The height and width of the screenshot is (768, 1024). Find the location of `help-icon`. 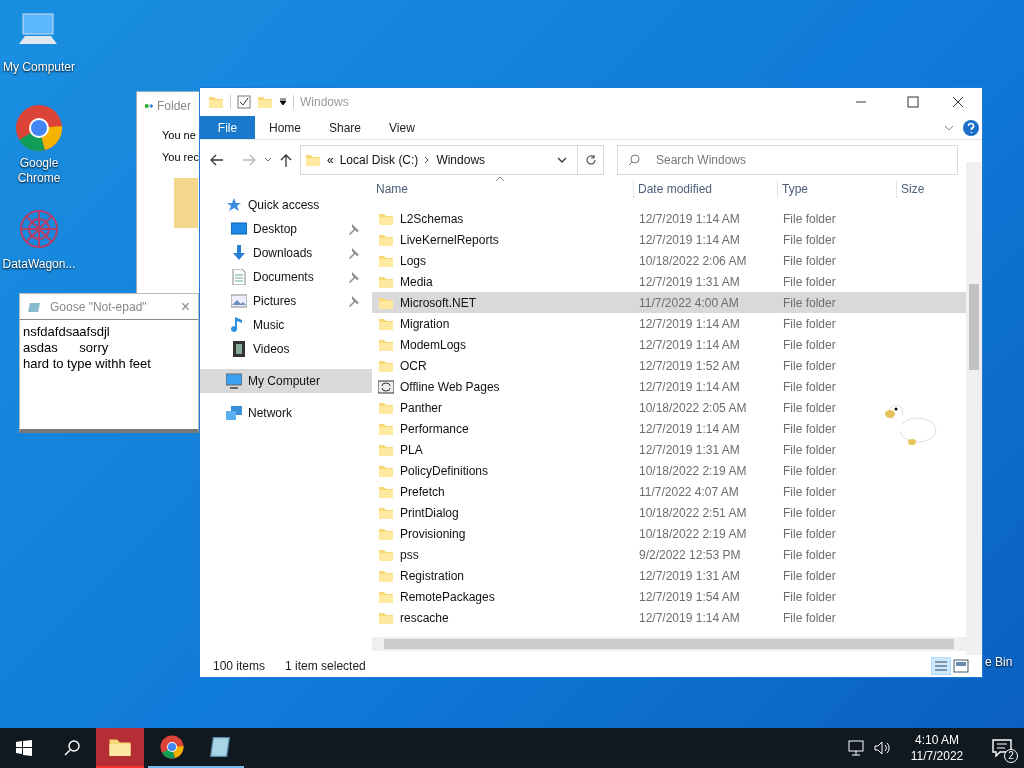

help-icon is located at coordinates (971, 127).